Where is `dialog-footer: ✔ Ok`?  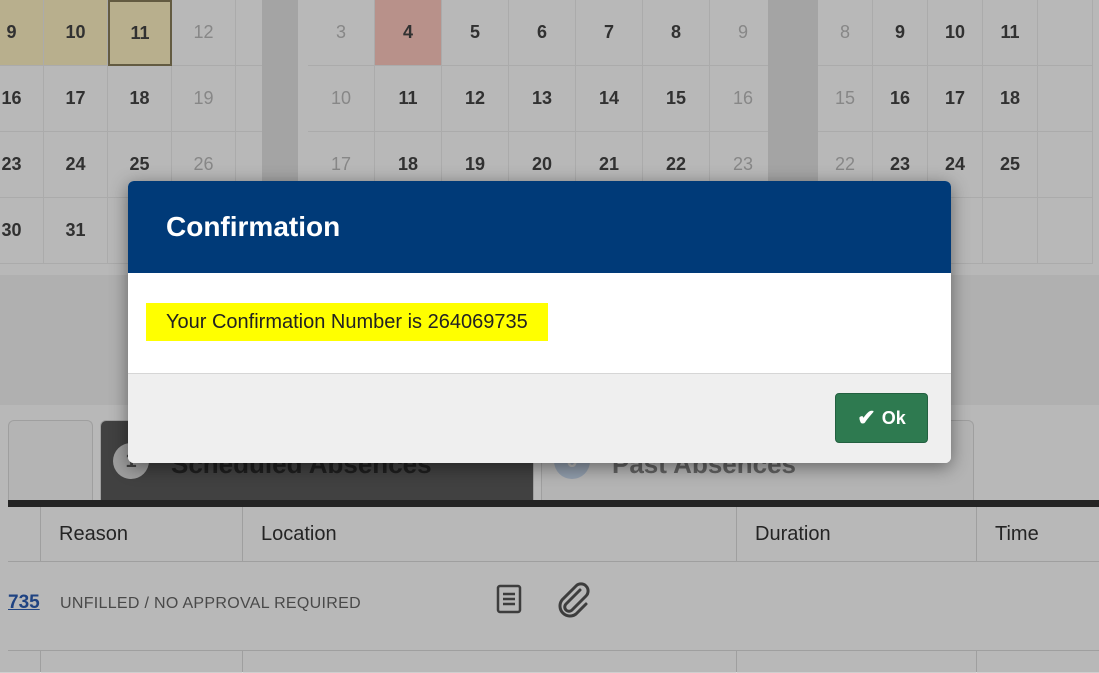
dialog-footer: ✔ Ok is located at coordinates (539, 418).